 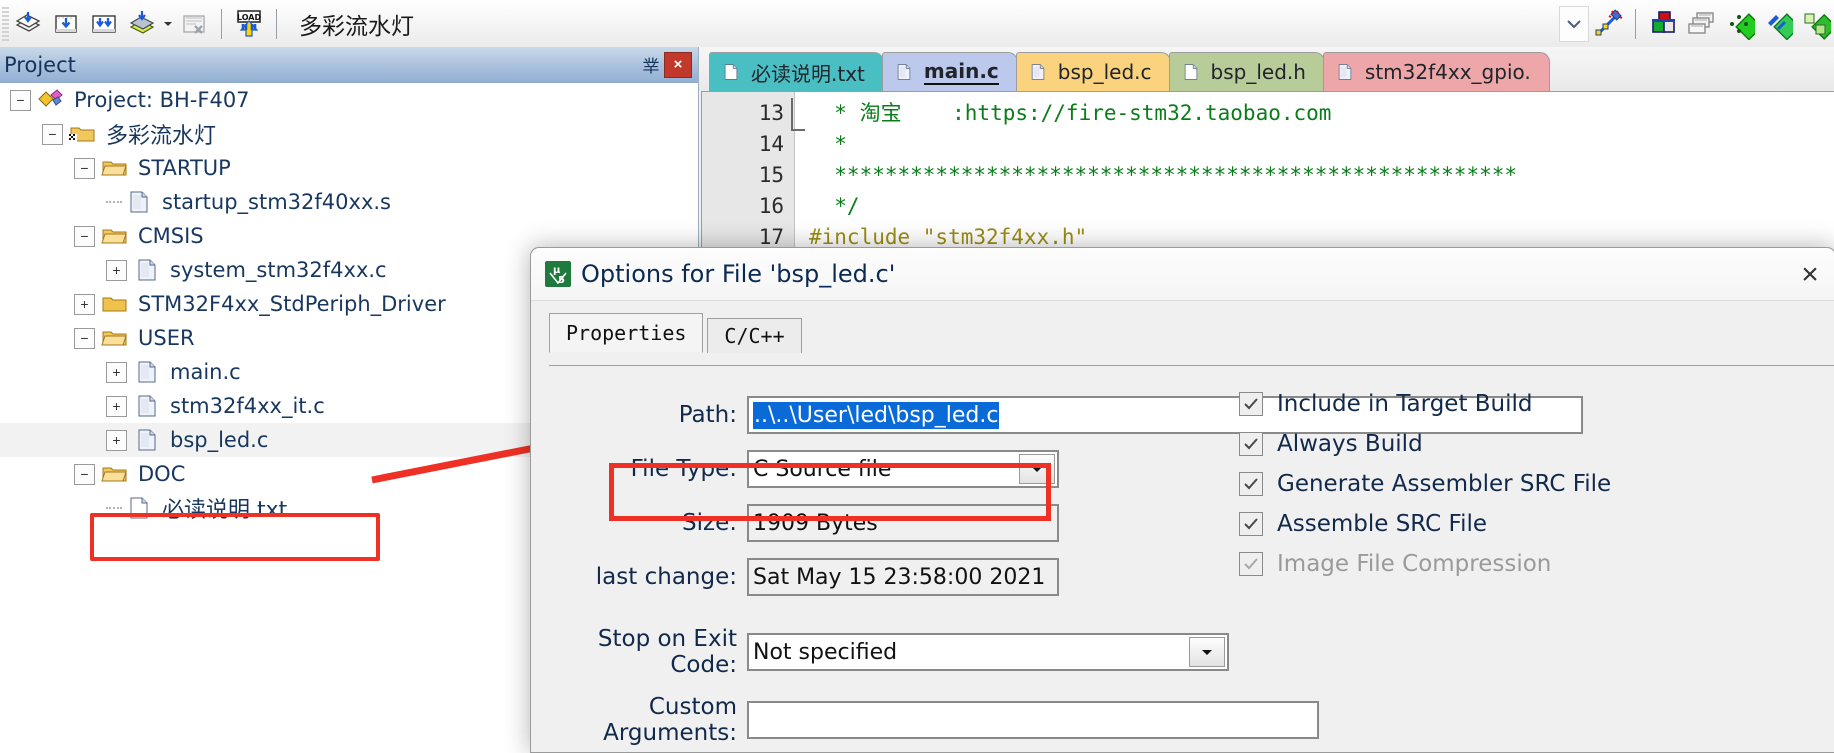 I want to click on select-software-packs-icon, so click(x=1815, y=24).